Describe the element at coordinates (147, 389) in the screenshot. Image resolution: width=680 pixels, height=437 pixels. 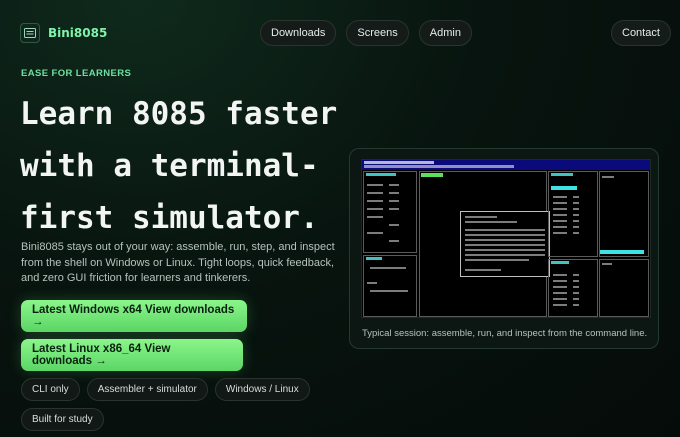
I see `tag-assembler-simulator: Assembler + simulator` at that location.